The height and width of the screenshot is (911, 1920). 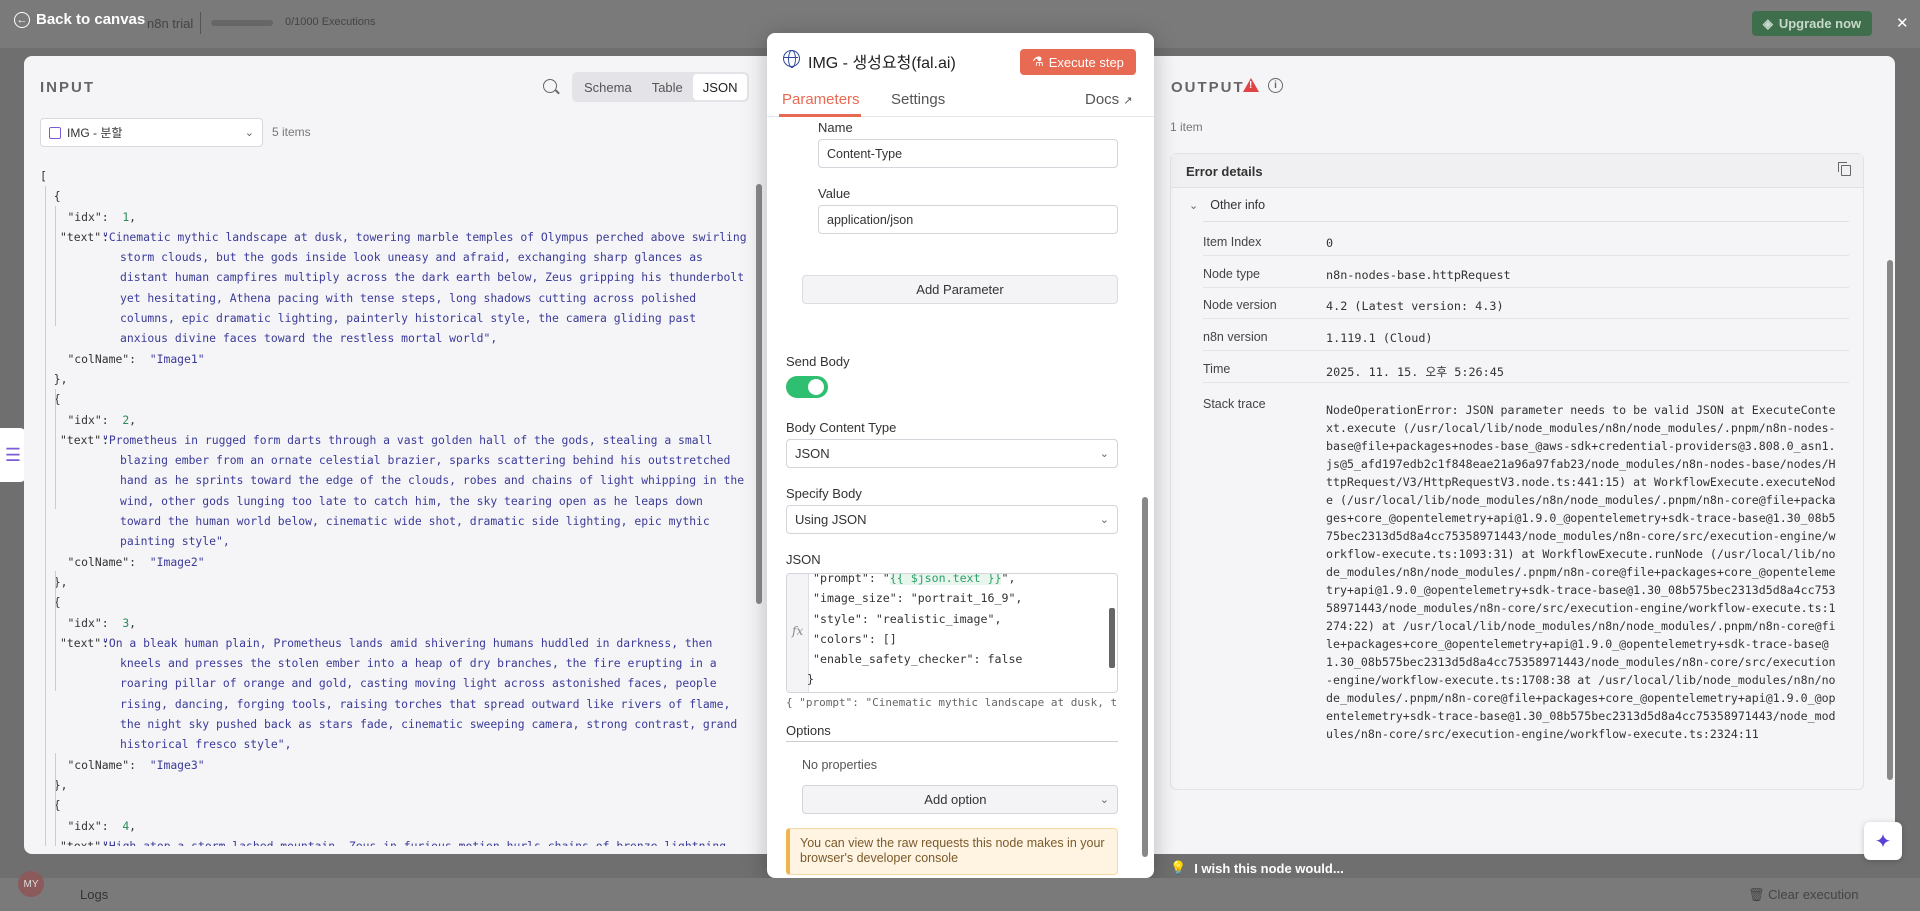 I want to click on ai-assistant-button: ✦, so click(x=1883, y=841).